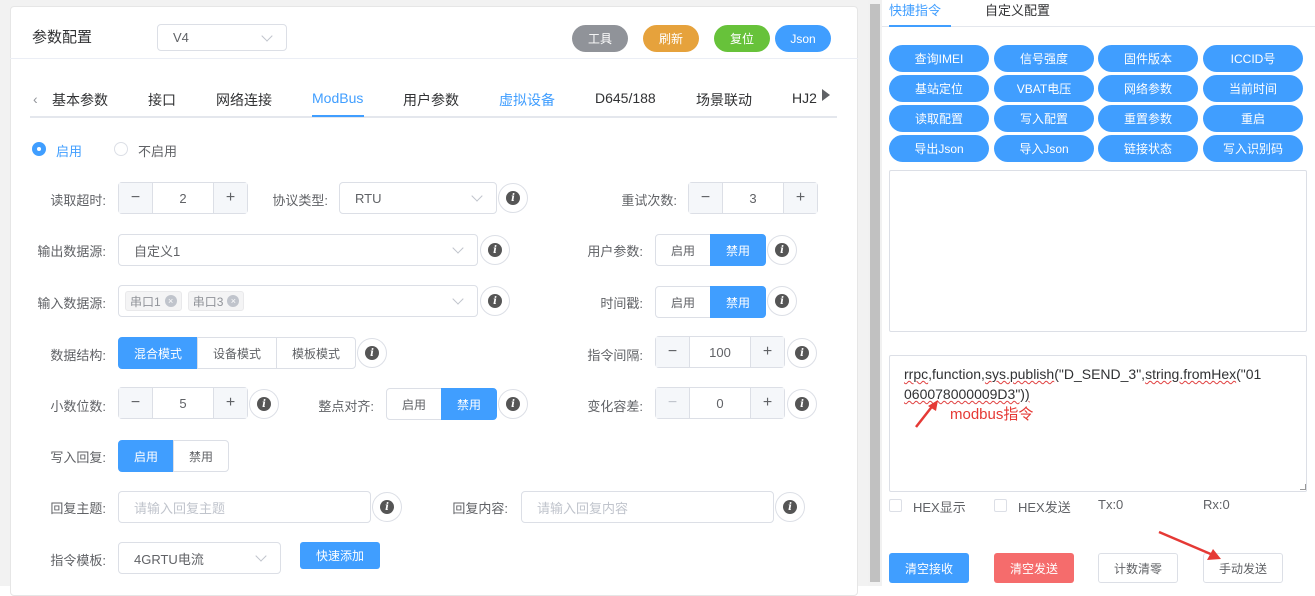 This screenshot has height=596, width=1315. Describe the element at coordinates (895, 505) in the screenshot. I see `hex-show-checkbox` at that location.